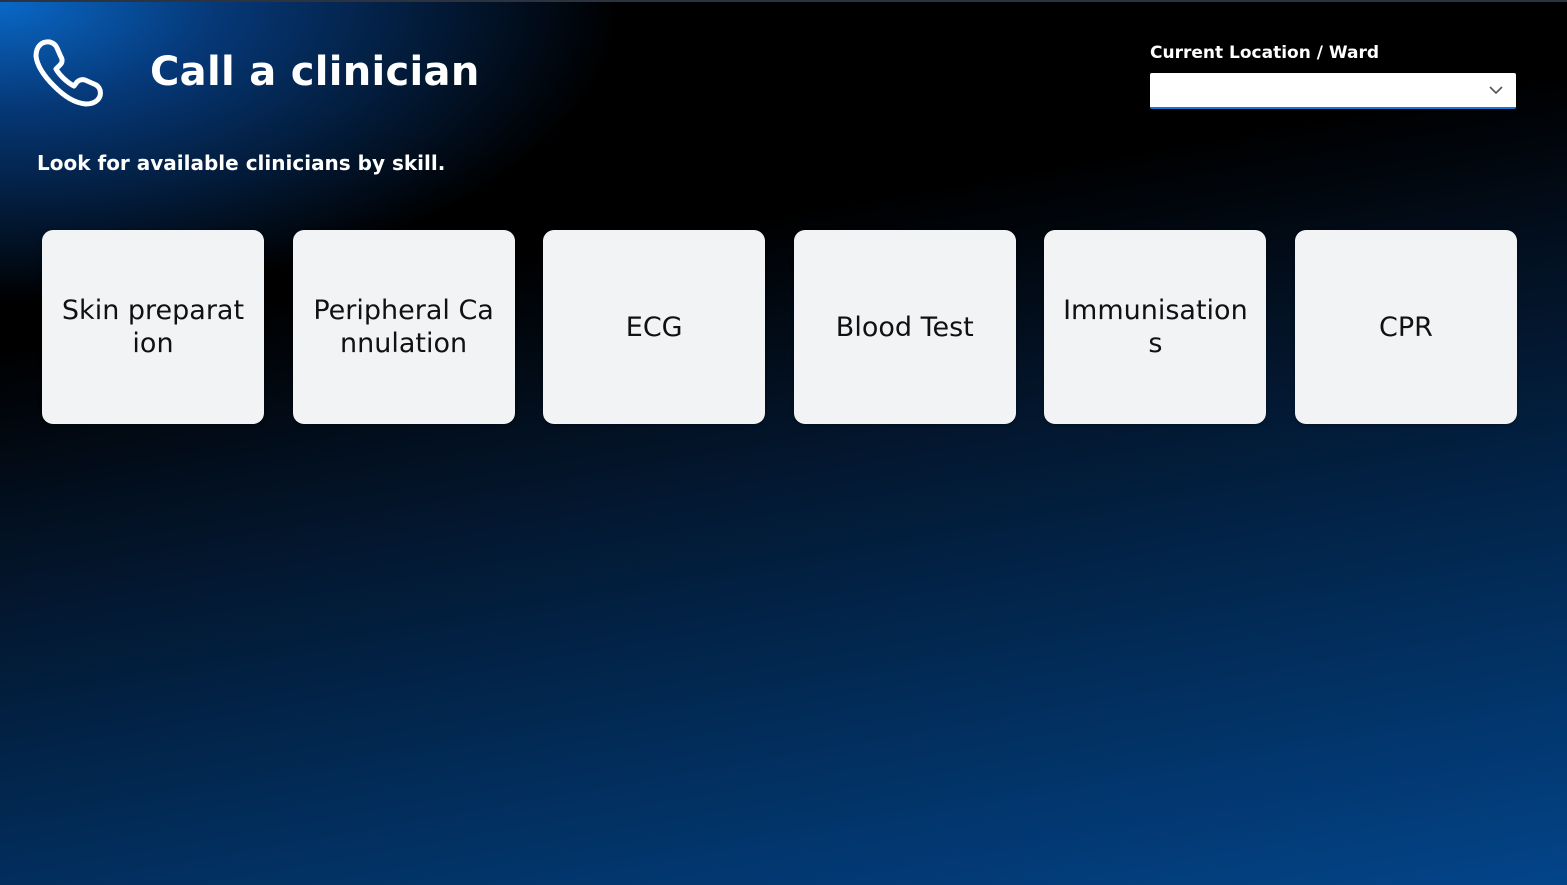  I want to click on skill-card-immunisations: Immunisations, so click(1155, 327).